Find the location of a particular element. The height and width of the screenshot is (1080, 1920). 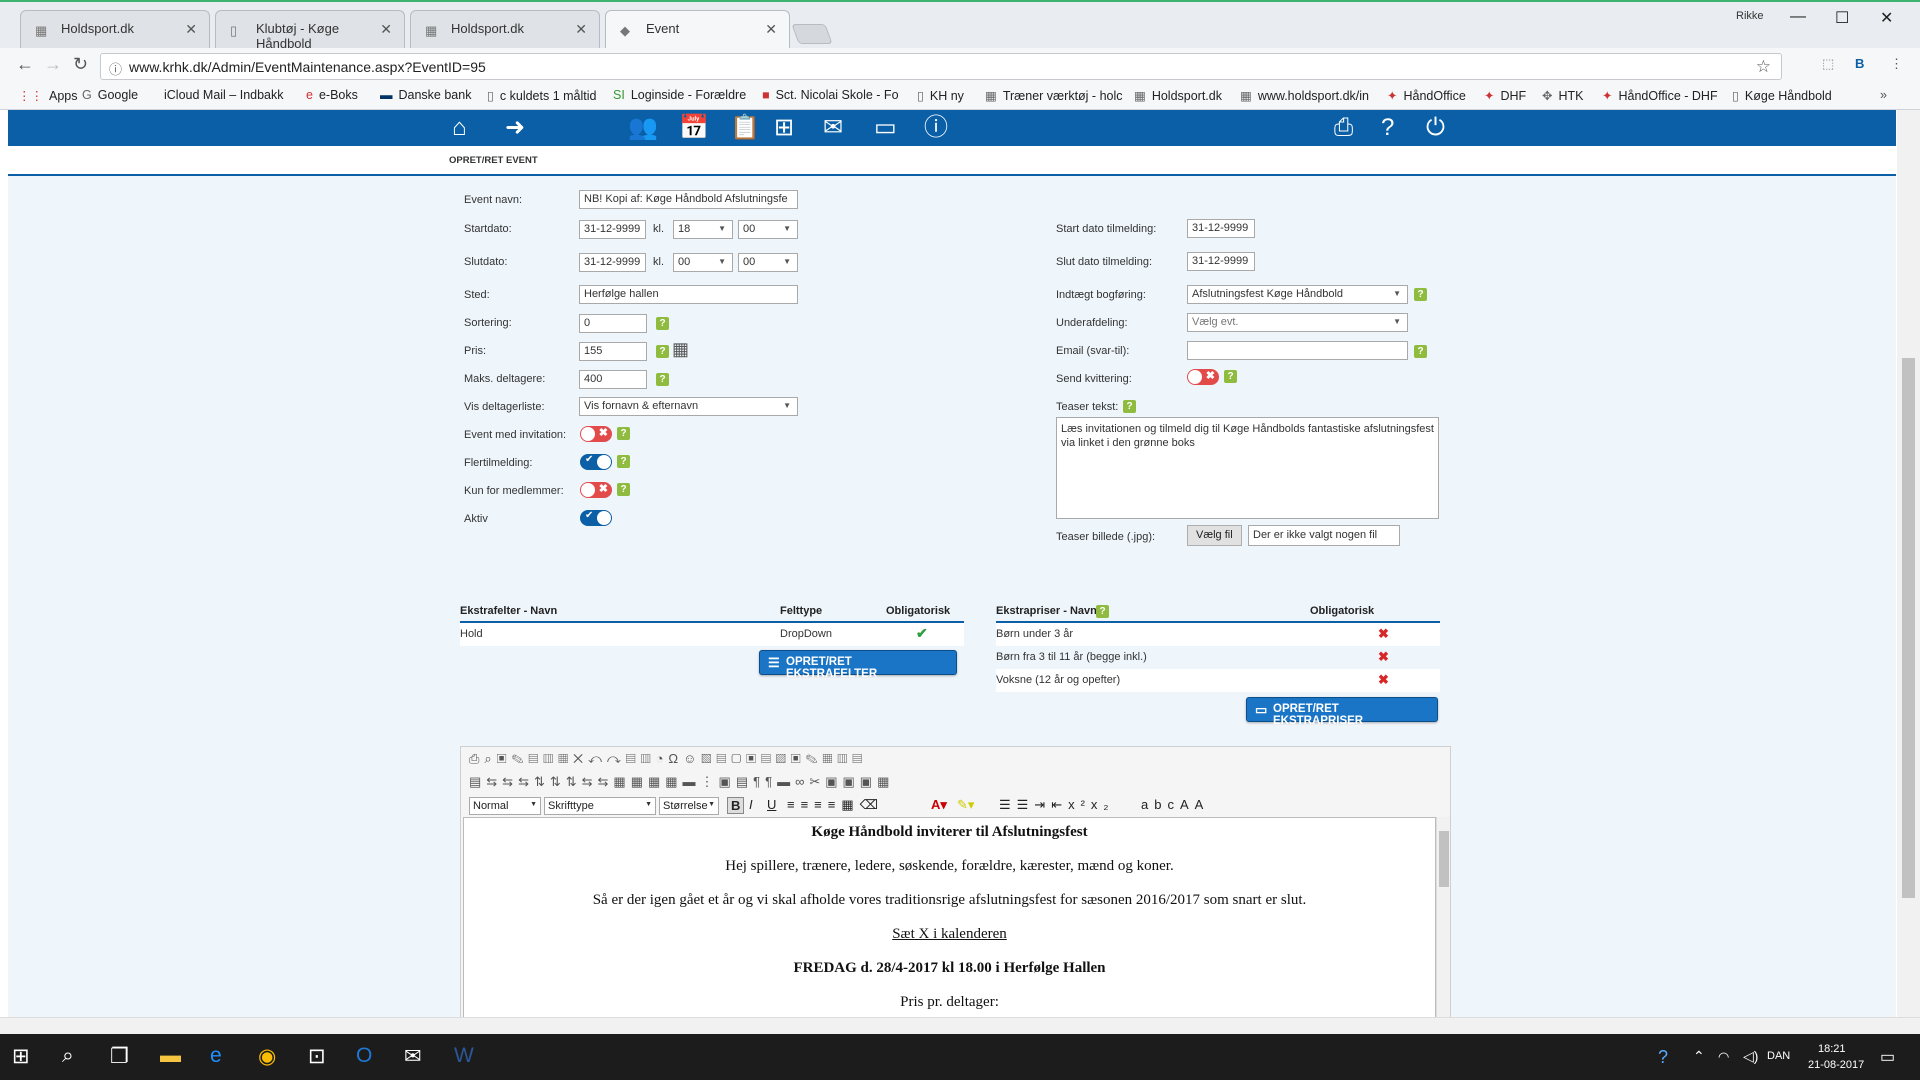

send-receipt-toggle: ✖ is located at coordinates (1203, 377).